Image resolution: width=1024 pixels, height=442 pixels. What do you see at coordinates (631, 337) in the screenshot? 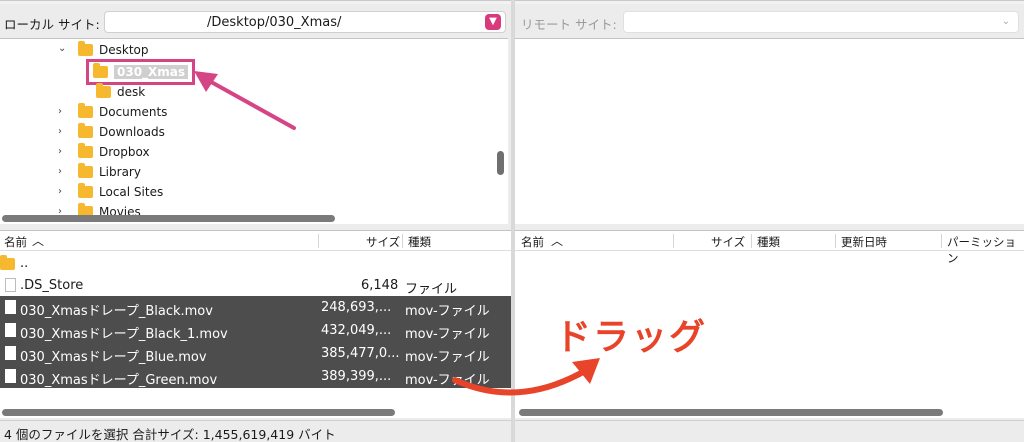
I see `drag-annotation-label: ドラッグ` at bounding box center [631, 337].